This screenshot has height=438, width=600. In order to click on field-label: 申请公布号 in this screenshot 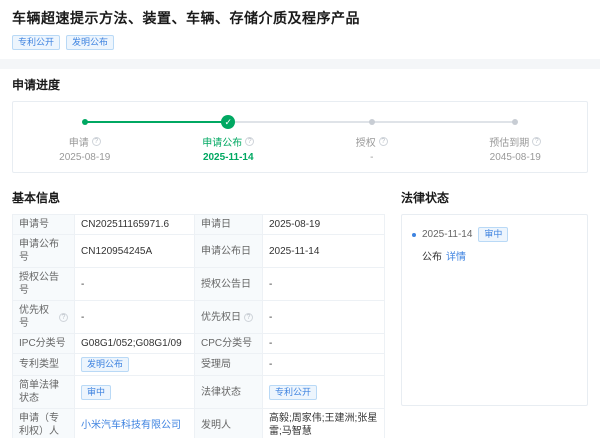, I will do `click(43, 251)`.